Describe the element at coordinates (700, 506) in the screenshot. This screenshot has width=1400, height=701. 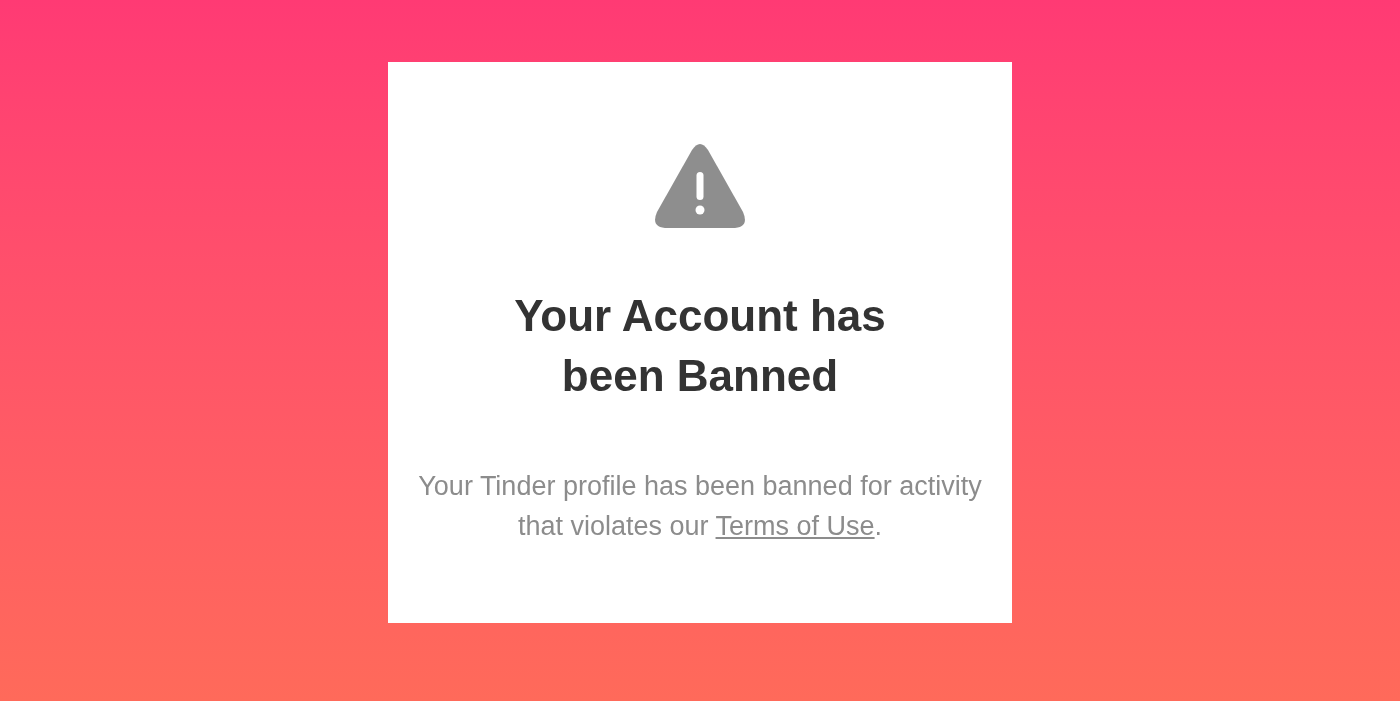
I see `dialog-message: Your Tinder profile has been banned for activity that violates our Terms of Use.` at that location.